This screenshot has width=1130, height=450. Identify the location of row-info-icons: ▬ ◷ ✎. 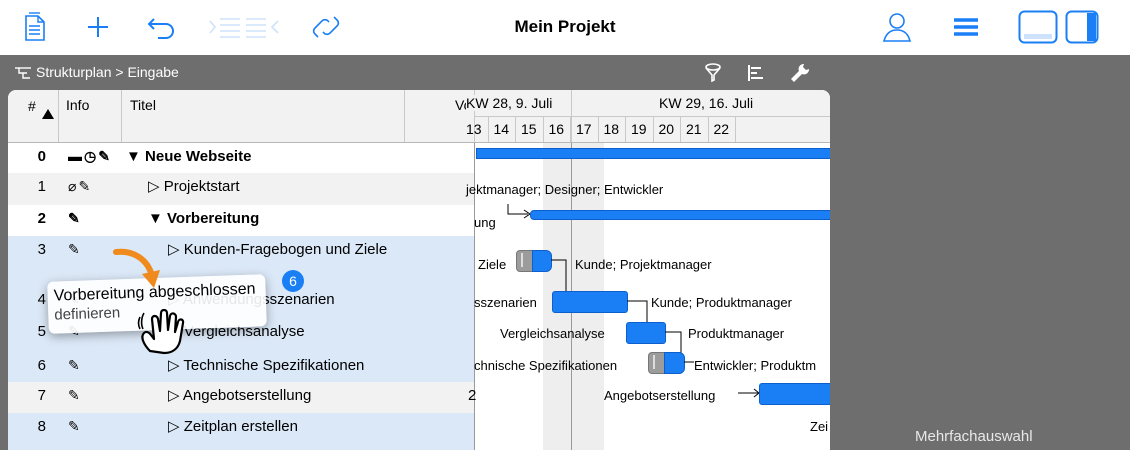
(90, 156).